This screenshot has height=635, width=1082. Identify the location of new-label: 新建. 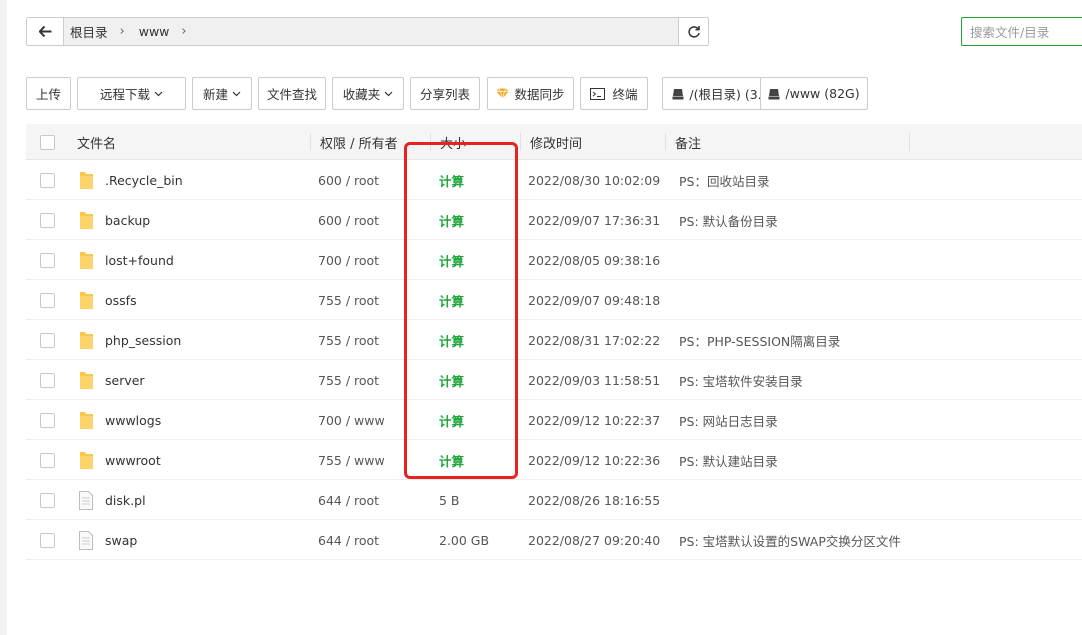
(215, 94).